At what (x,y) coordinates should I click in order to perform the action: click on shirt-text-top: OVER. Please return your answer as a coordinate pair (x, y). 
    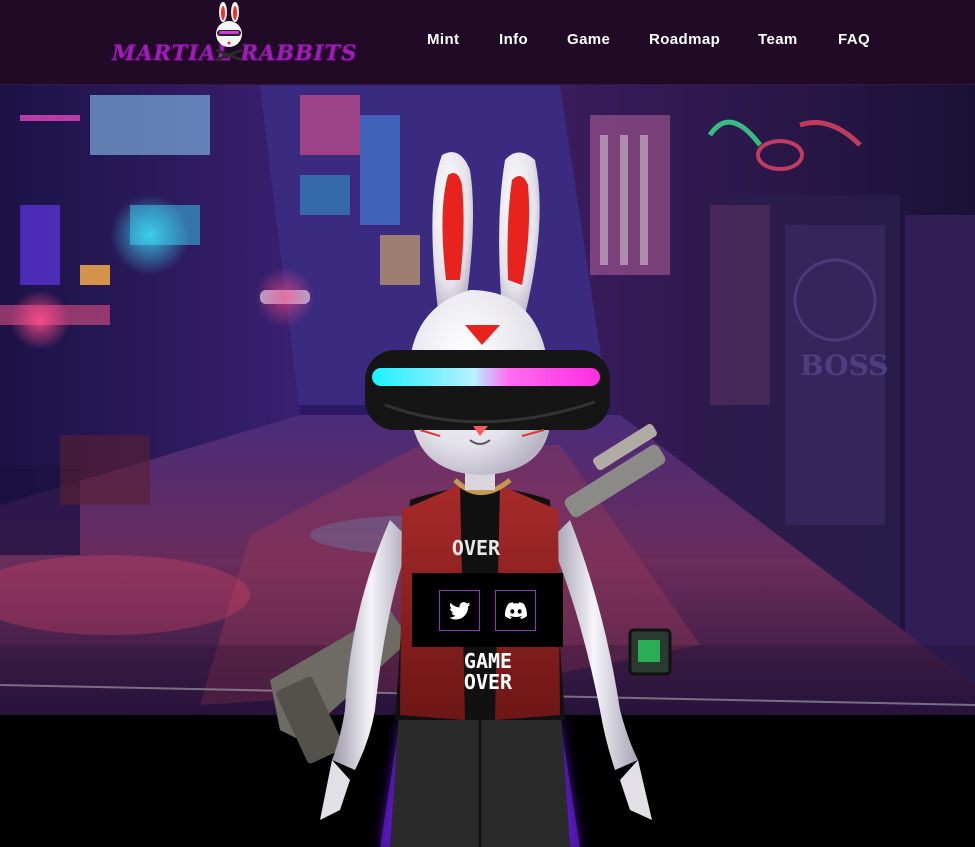
    Looking at the image, I should click on (476, 548).